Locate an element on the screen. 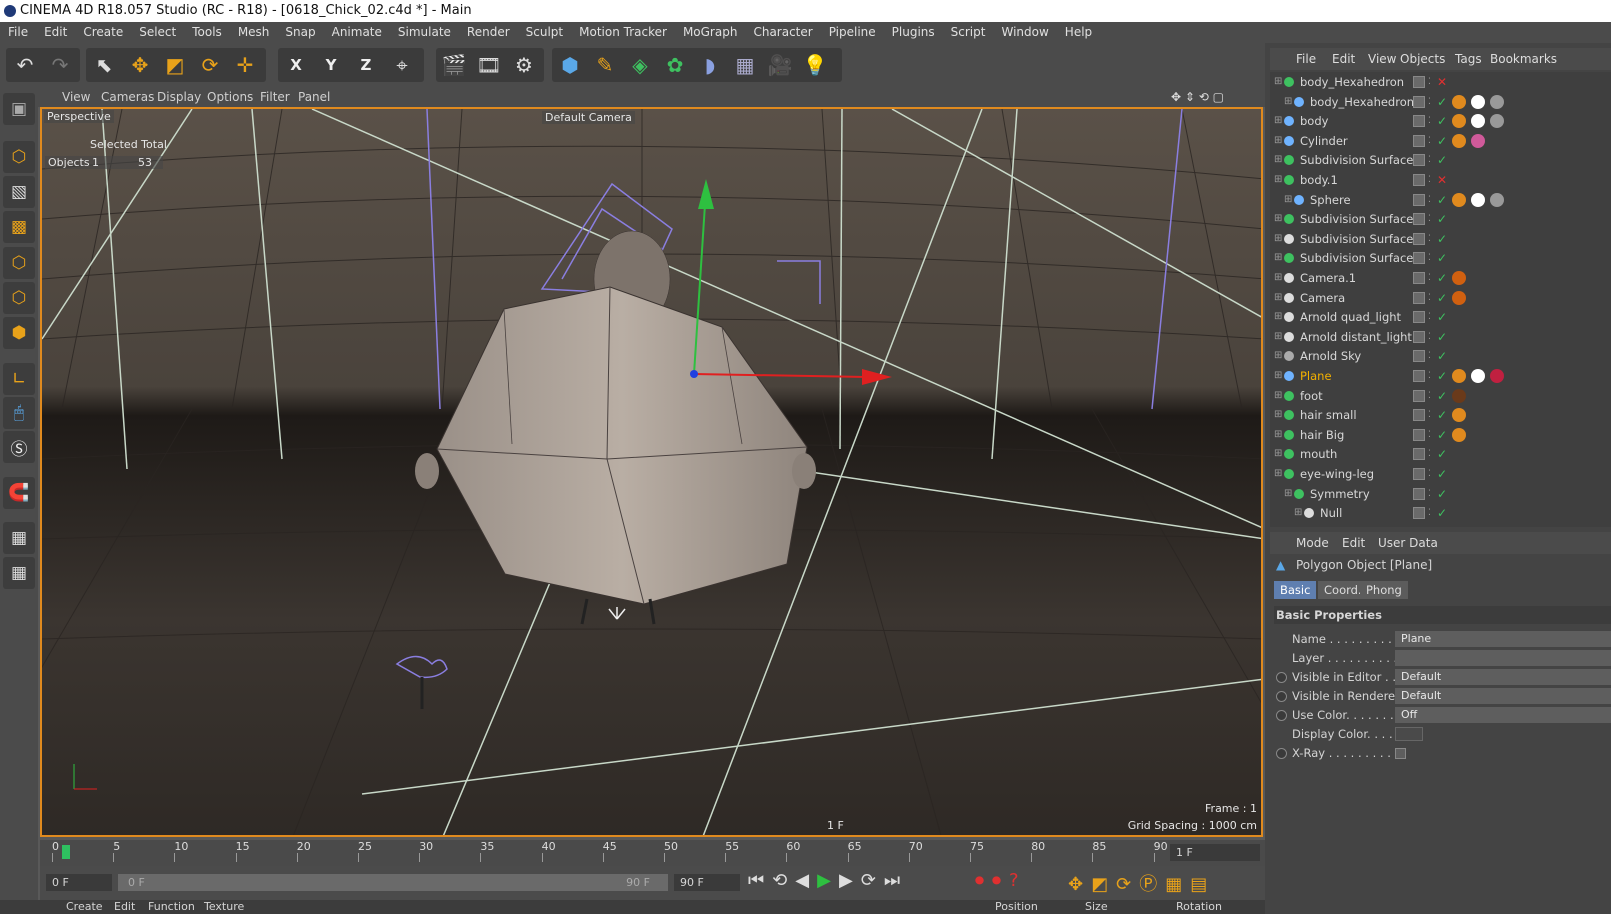 This screenshot has height=914, width=1611. viewport-navigation-icon: ✥ ⇕ ⟲ ▢ is located at coordinates (1197, 97).